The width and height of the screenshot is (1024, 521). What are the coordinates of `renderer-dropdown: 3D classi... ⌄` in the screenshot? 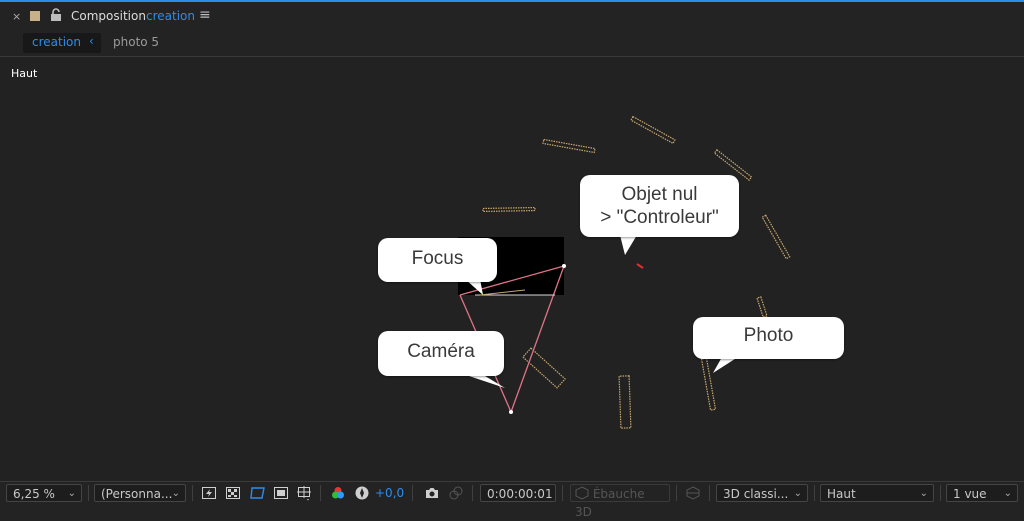 It's located at (762, 493).